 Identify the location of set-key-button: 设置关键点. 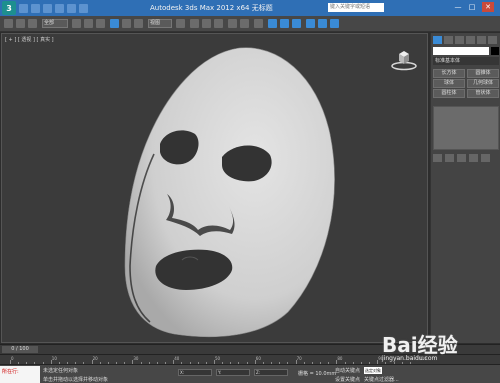
(347, 379).